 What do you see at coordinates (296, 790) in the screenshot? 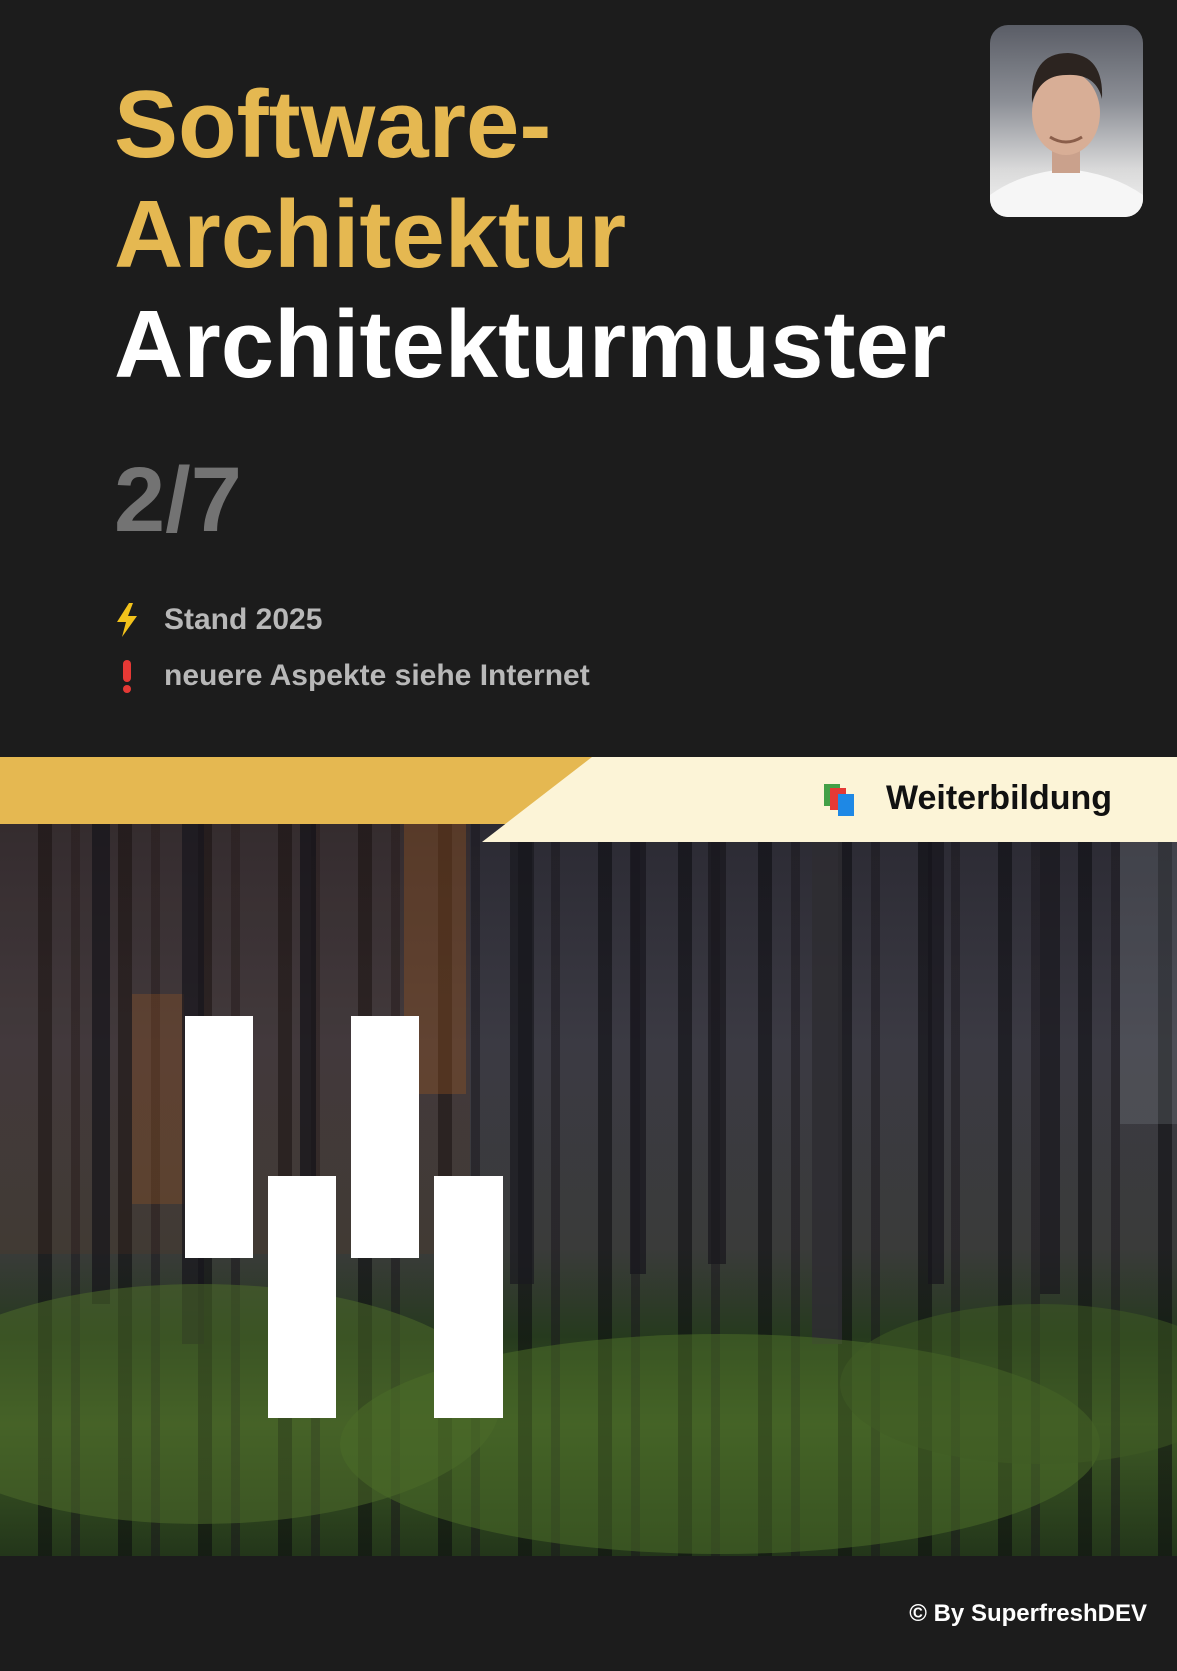
I see `banner-gold-strip` at bounding box center [296, 790].